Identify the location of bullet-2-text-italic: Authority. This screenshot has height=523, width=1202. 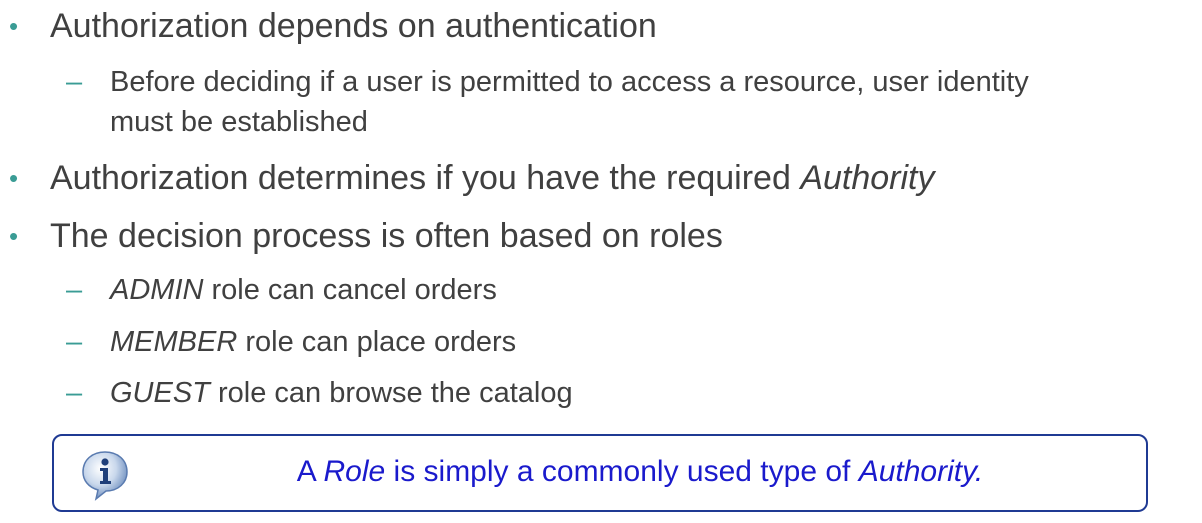
(867, 178).